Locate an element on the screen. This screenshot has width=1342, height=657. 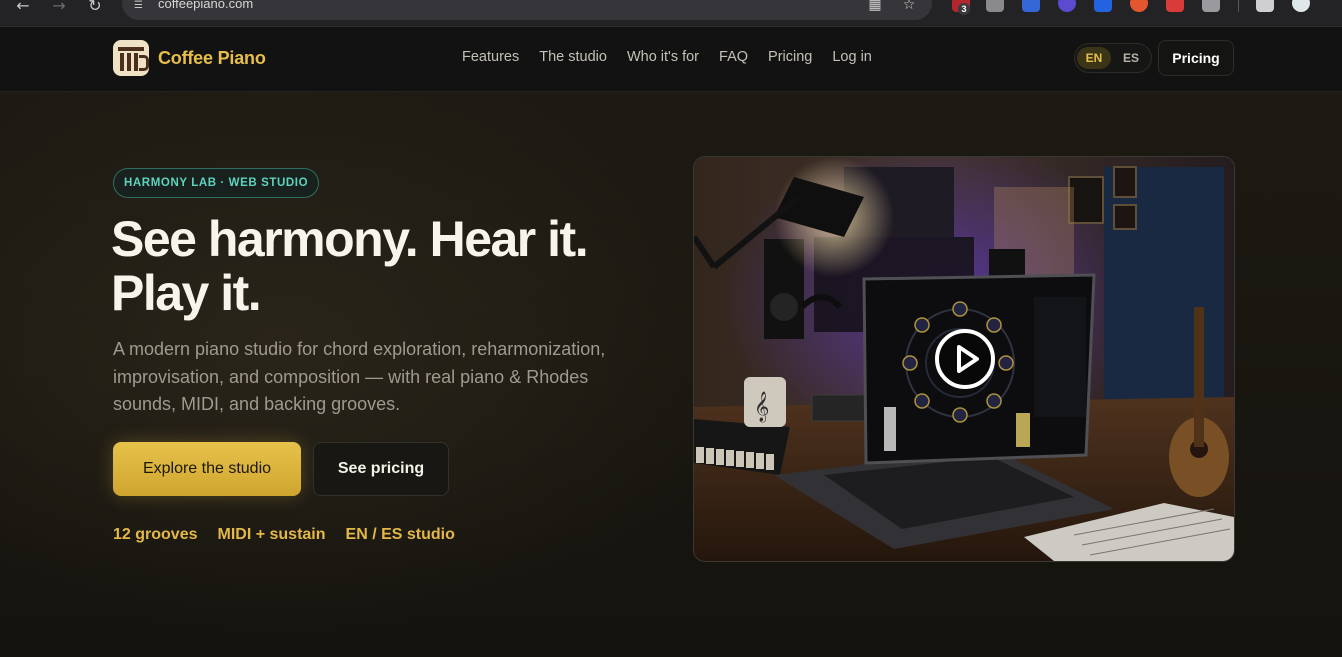
explore-studio-button: Explore the studio is located at coordinates (207, 469).